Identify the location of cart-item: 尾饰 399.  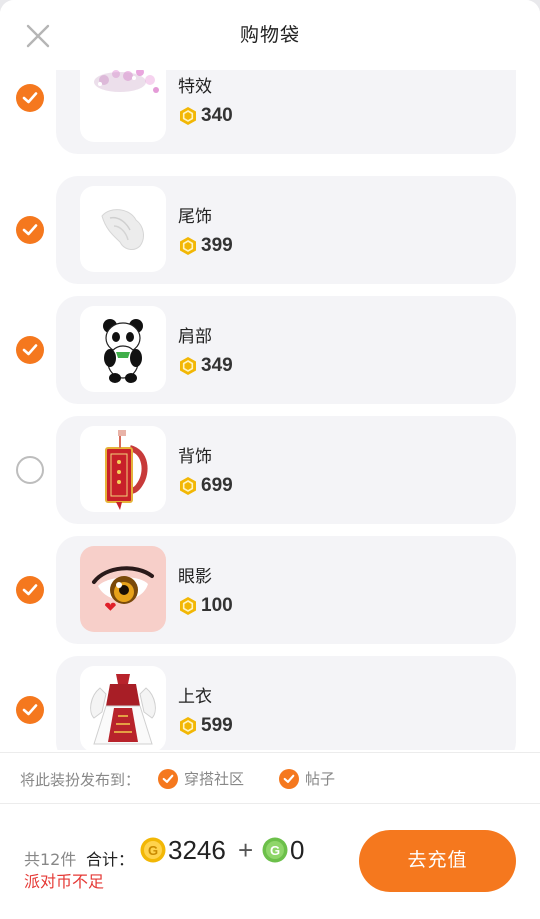
(270, 230).